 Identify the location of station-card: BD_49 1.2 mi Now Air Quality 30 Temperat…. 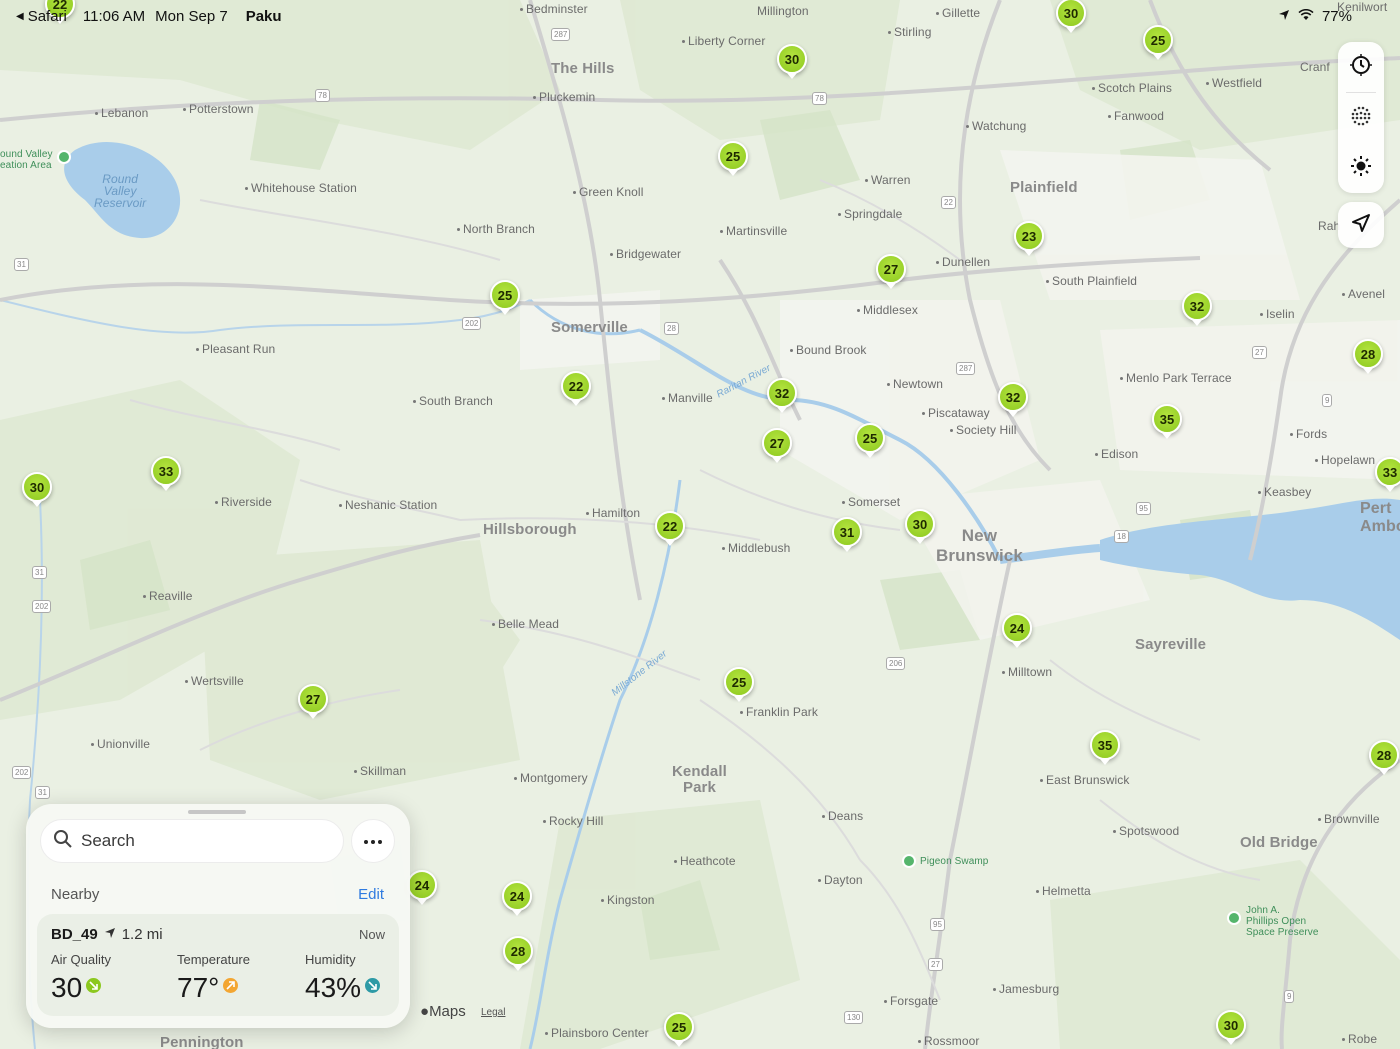
(218, 965).